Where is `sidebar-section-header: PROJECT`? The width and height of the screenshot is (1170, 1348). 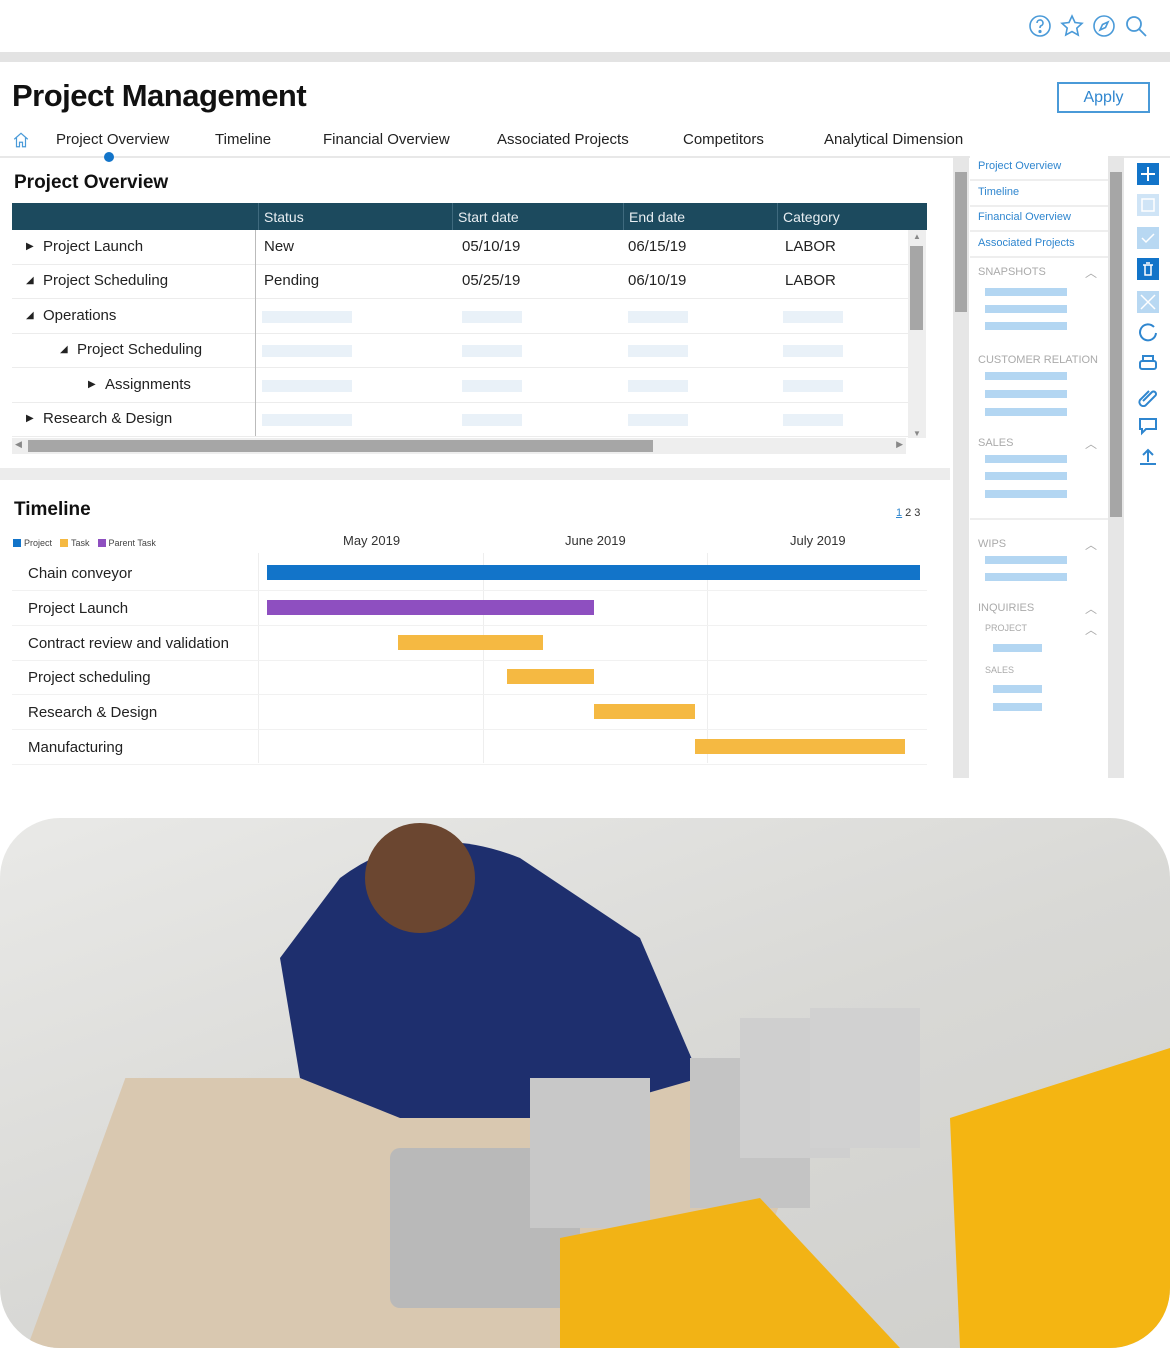 sidebar-section-header: PROJECT is located at coordinates (1006, 628).